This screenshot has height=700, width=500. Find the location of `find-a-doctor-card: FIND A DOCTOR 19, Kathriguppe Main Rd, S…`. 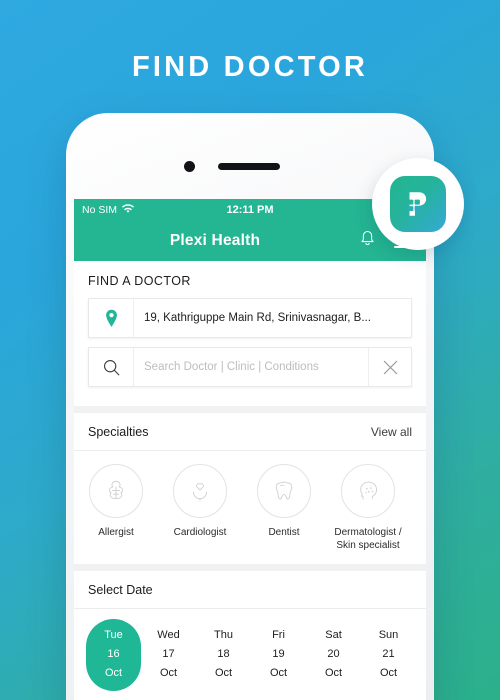

find-a-doctor-card: FIND A DOCTOR 19, Kathriguppe Main Rd, S… is located at coordinates (250, 333).